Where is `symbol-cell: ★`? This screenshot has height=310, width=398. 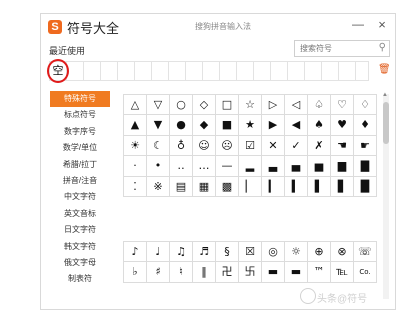
symbol-cell: ★ is located at coordinates (250, 125).